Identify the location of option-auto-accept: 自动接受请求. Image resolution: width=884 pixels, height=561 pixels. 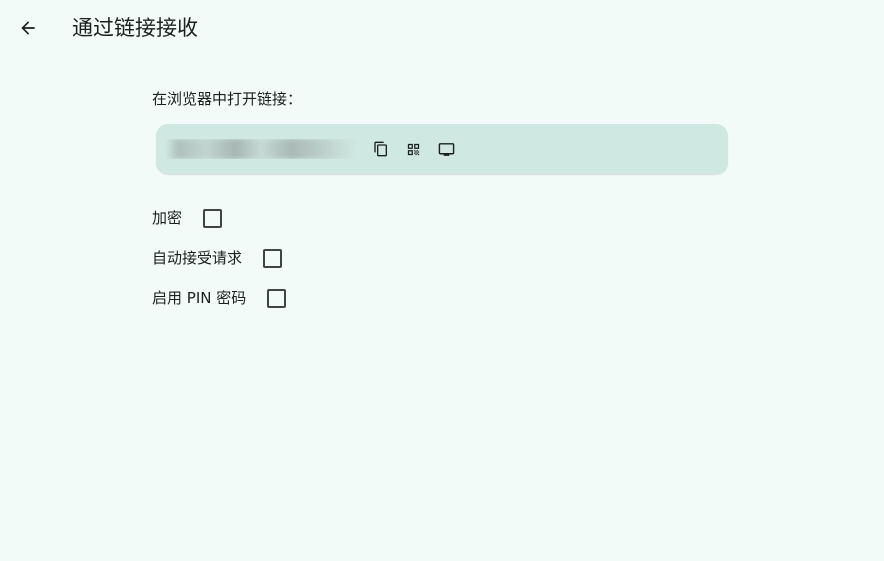
(217, 258).